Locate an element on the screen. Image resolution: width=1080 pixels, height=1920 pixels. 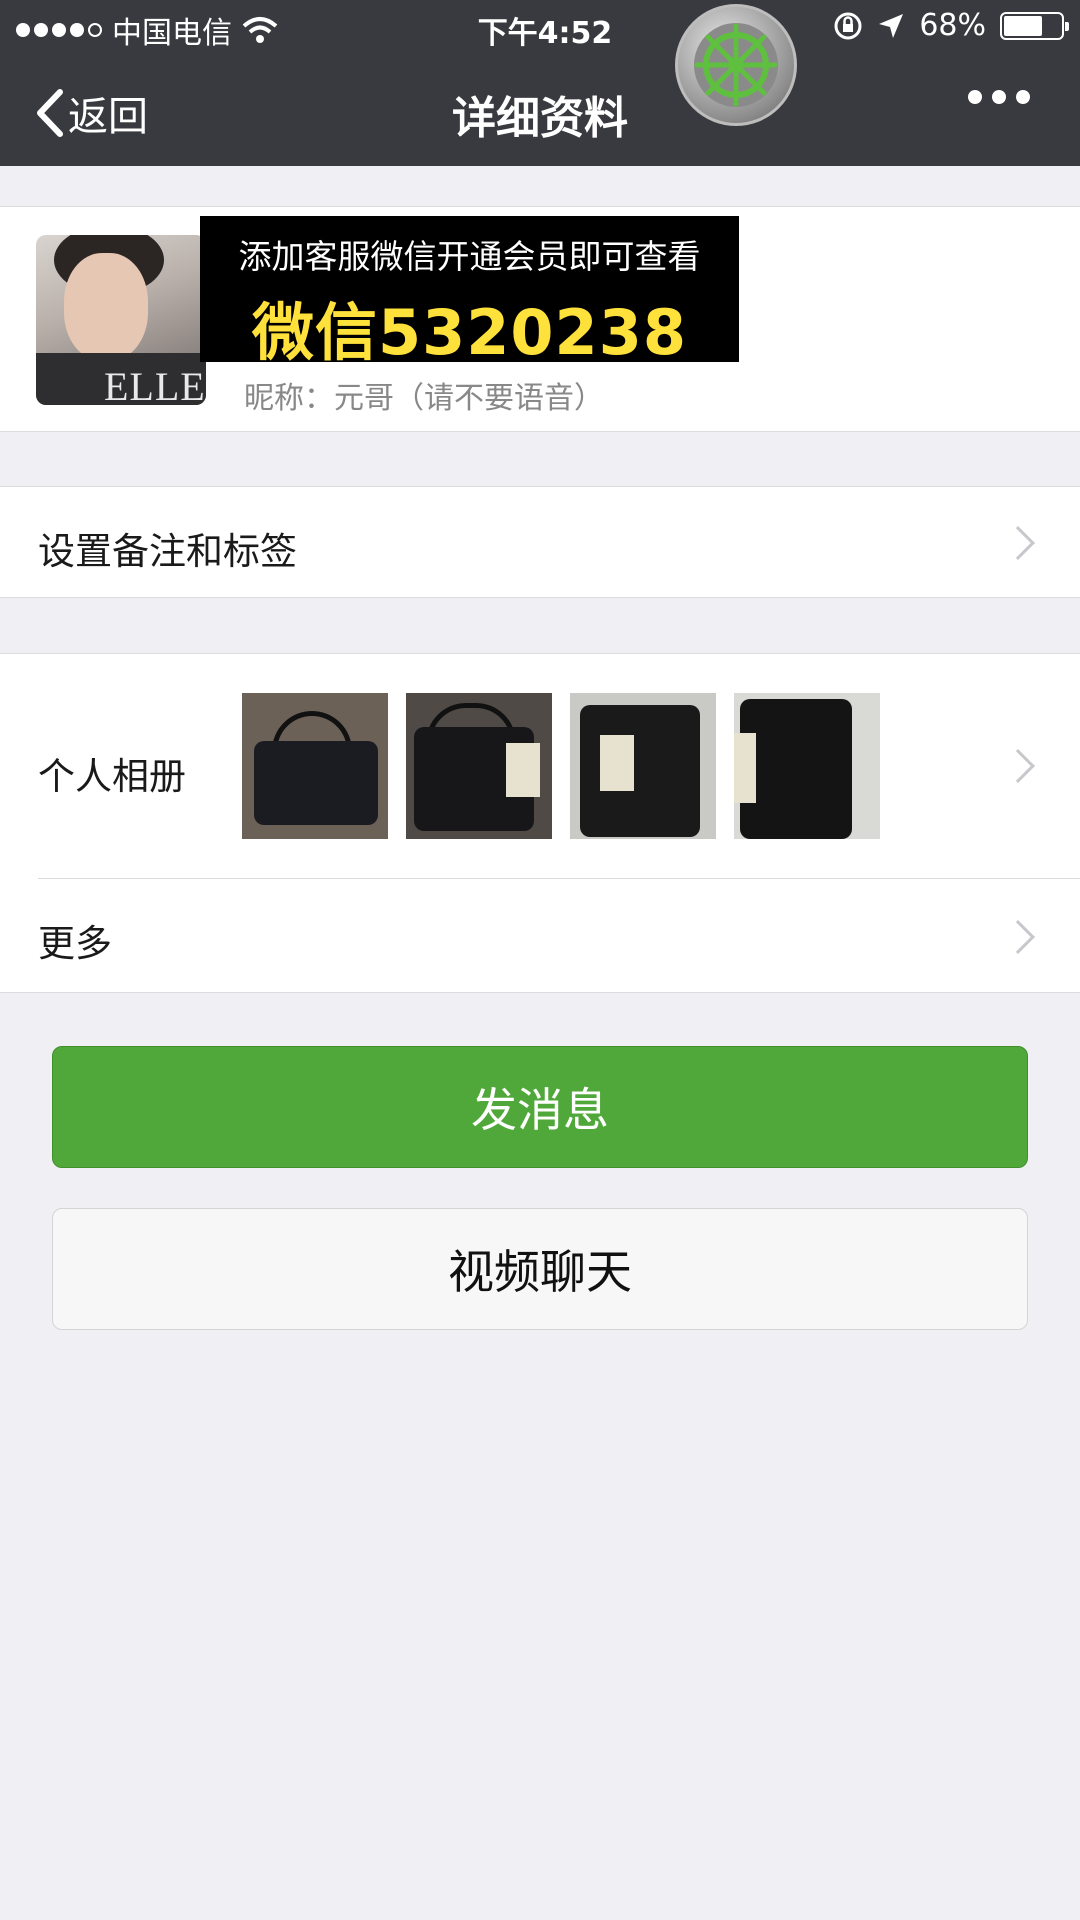
row-remark-tags: 设置备注和标签 is located at coordinates (540, 542).